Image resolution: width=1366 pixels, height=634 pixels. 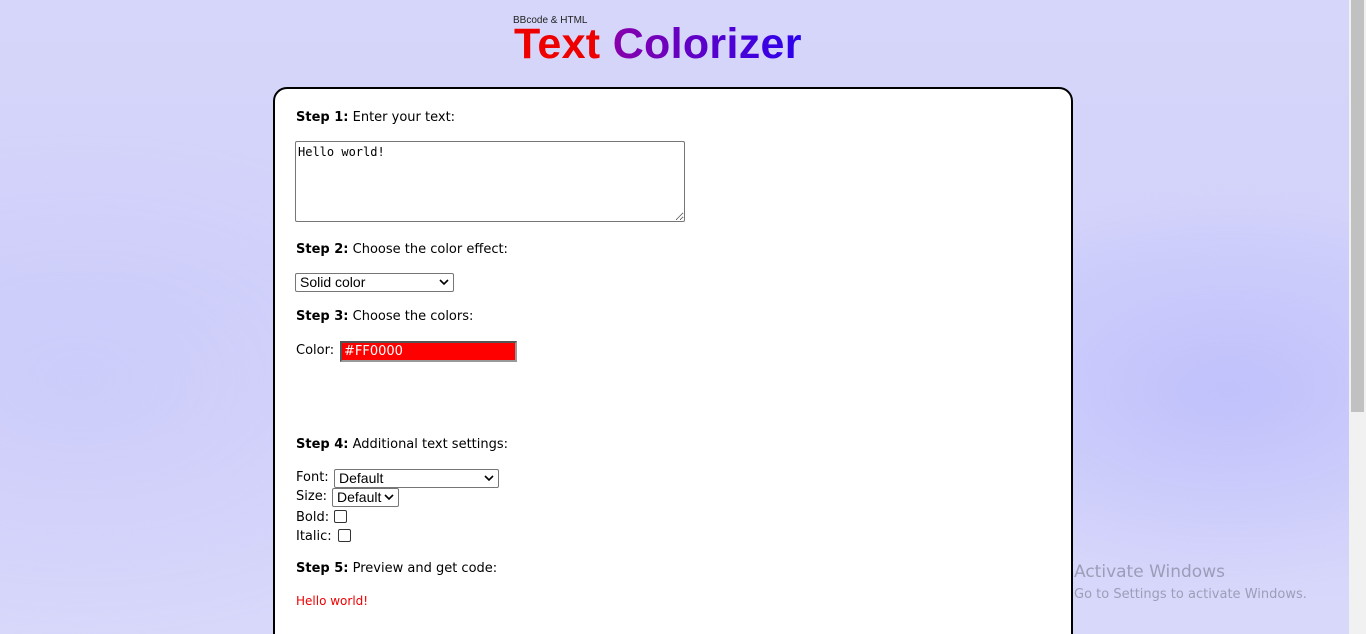 What do you see at coordinates (430, 249) in the screenshot?
I see `step-2-text: Choose the color effect:` at bounding box center [430, 249].